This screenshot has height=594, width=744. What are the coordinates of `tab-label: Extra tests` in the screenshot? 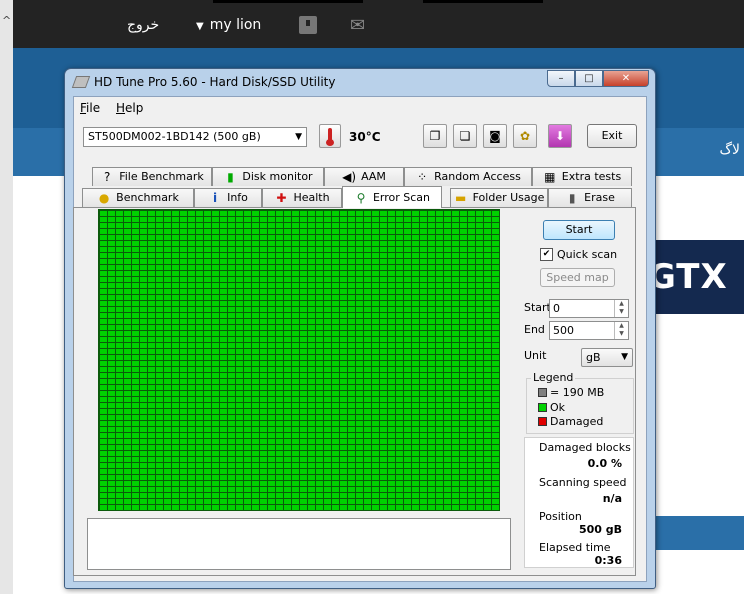 It's located at (591, 176).